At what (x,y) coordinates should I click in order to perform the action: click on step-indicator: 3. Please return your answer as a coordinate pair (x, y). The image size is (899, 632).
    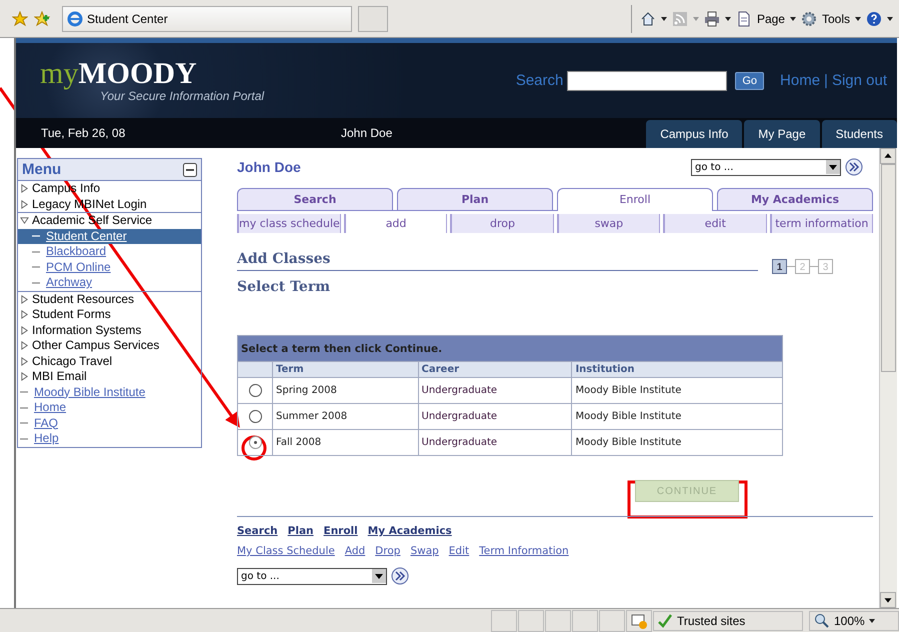
    Looking at the image, I should click on (825, 266).